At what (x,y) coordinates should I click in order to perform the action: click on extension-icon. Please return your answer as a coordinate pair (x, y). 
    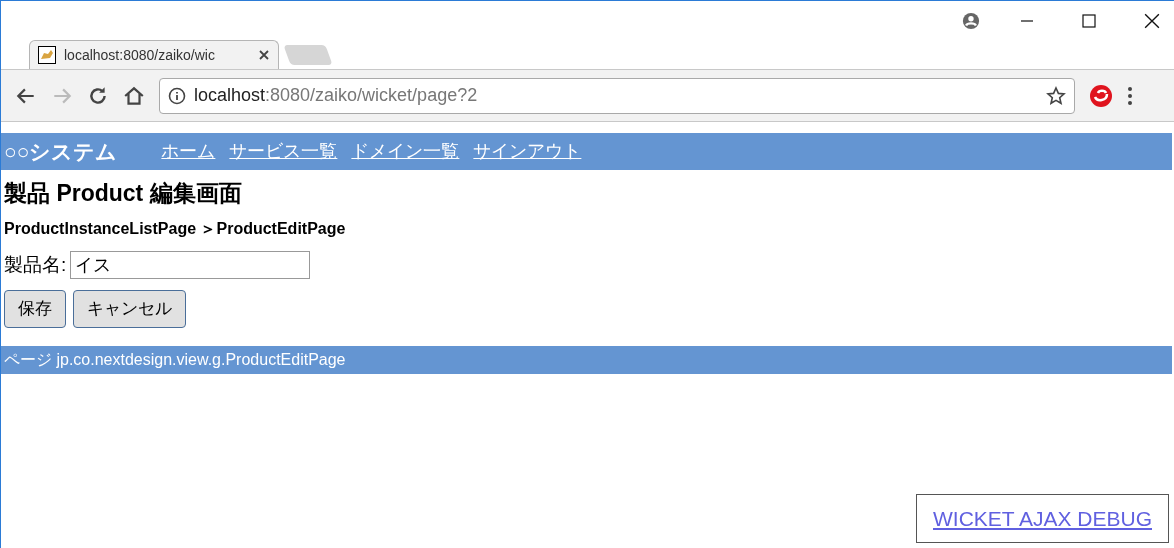
    Looking at the image, I should click on (1101, 95).